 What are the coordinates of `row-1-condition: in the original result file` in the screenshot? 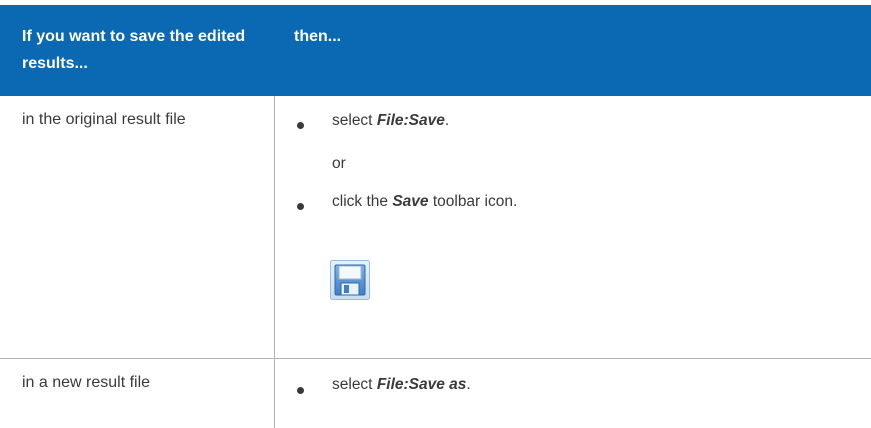 It's located at (104, 119).